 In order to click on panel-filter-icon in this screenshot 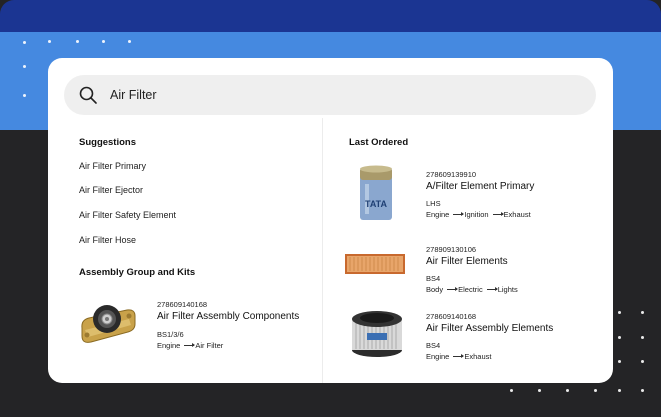, I will do `click(375, 264)`.